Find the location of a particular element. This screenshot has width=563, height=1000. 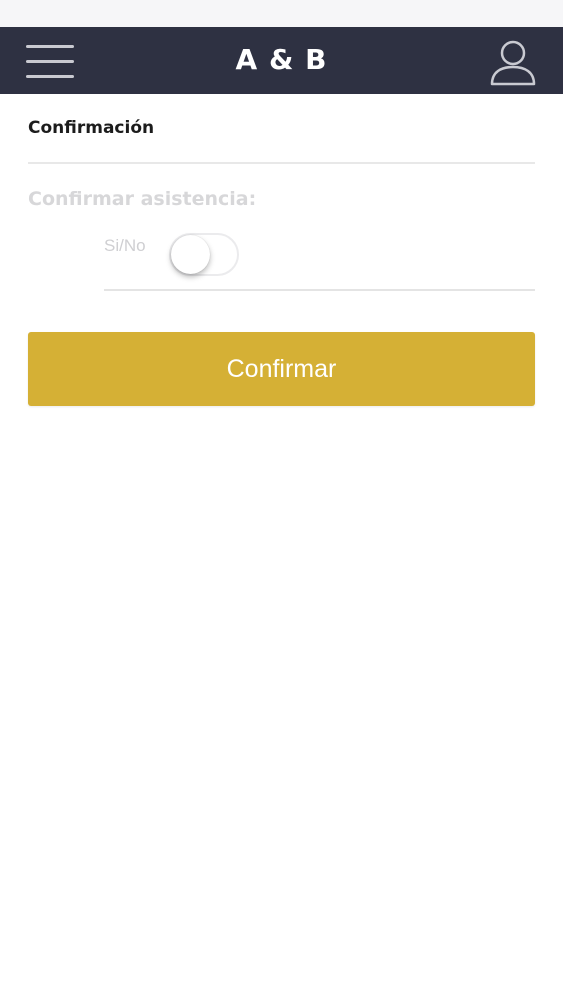

menu-button is located at coordinates (51, 62).